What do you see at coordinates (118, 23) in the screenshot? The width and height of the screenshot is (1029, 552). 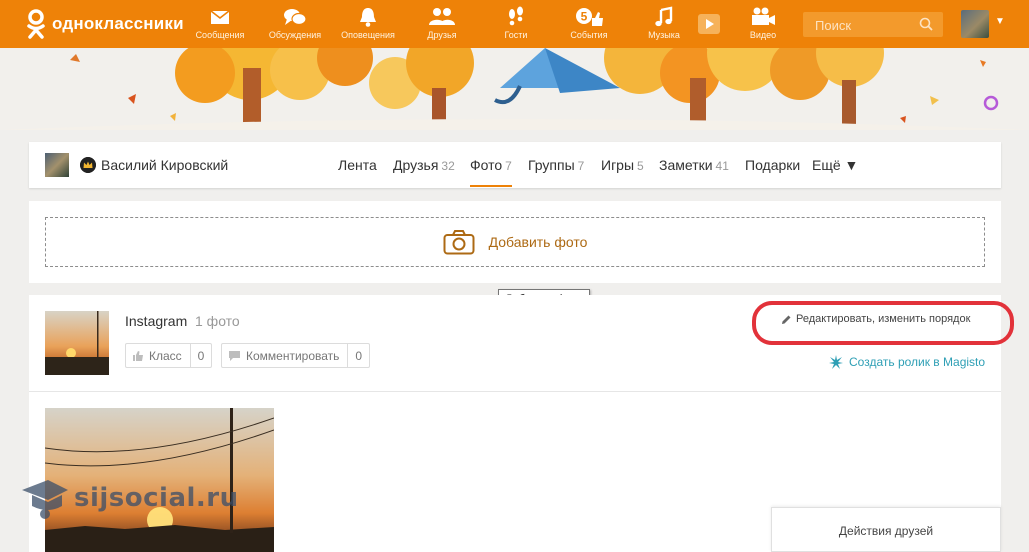 I see `brand-name: одноклассники` at bounding box center [118, 23].